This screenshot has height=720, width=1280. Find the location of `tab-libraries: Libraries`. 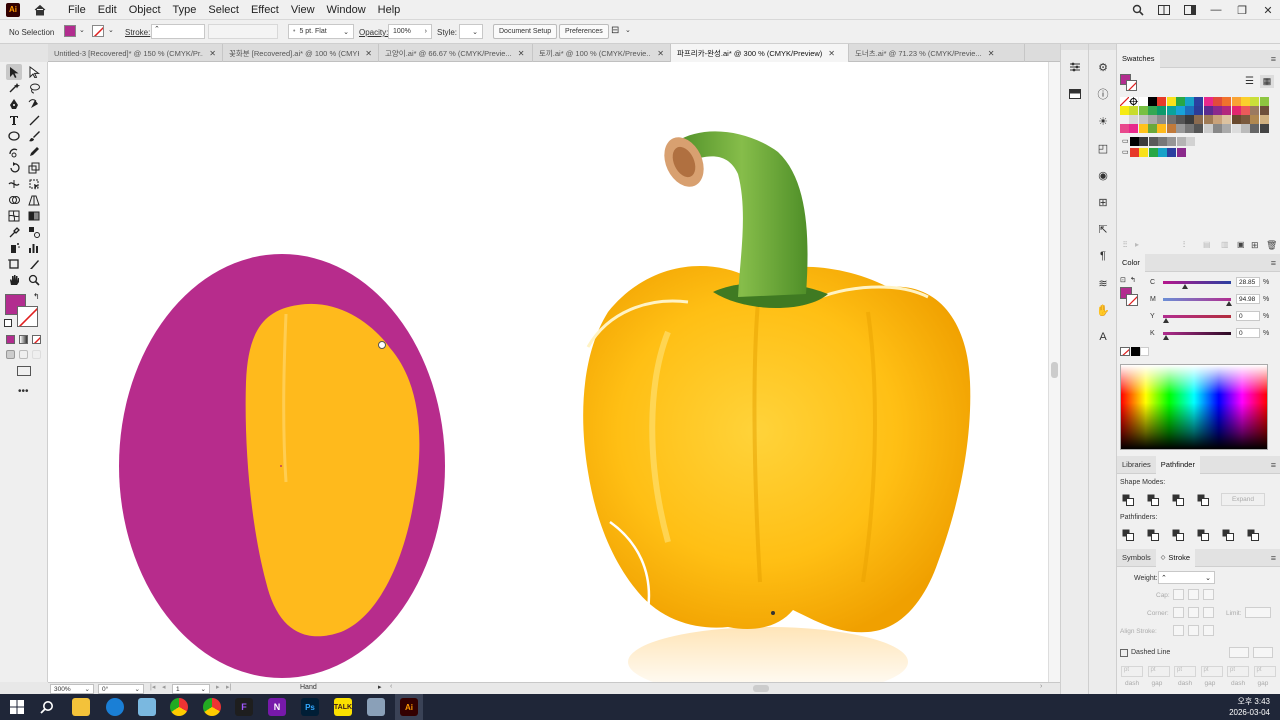

tab-libraries: Libraries is located at coordinates (1136, 465).